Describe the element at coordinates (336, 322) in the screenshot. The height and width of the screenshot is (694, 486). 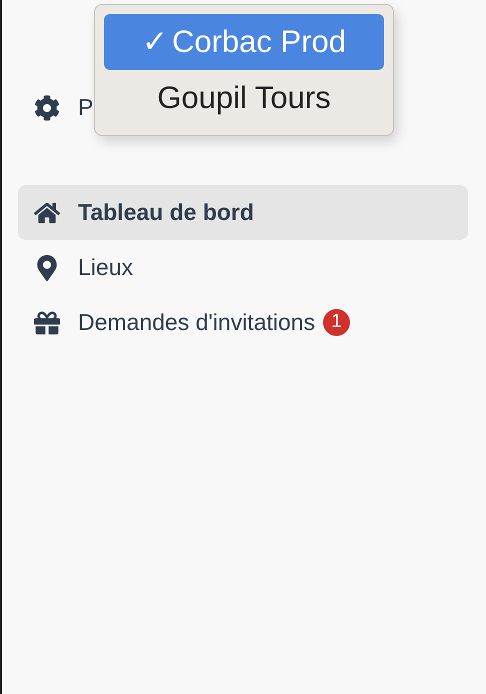
I see `count-badge: 1` at that location.